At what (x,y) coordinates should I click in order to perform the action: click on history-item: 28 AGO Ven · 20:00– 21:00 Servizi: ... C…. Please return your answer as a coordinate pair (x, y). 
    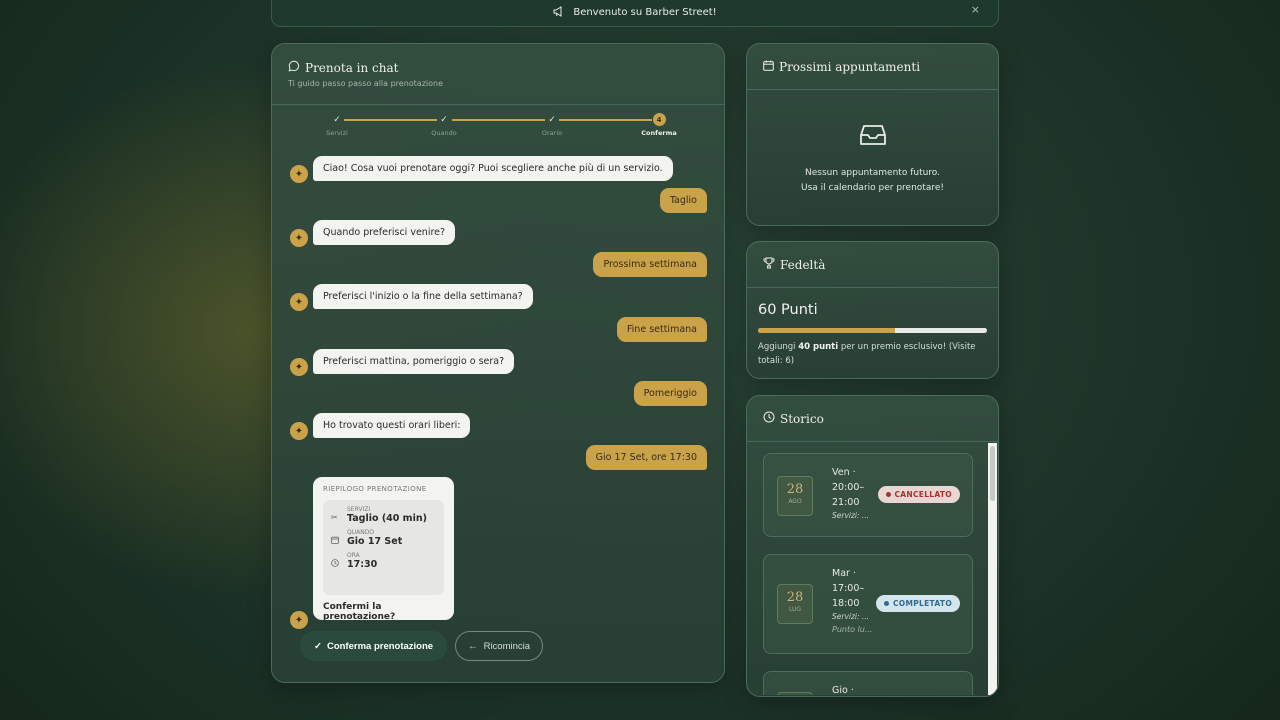
    Looking at the image, I should click on (868, 495).